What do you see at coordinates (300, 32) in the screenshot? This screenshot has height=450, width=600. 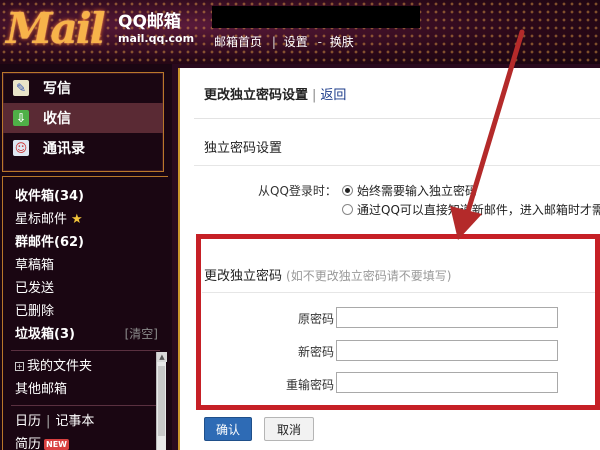 I see `app-header: Mail QQ邮箱 mail.qq.com 邮箱首页 | 设置 - 换肤` at bounding box center [300, 32].